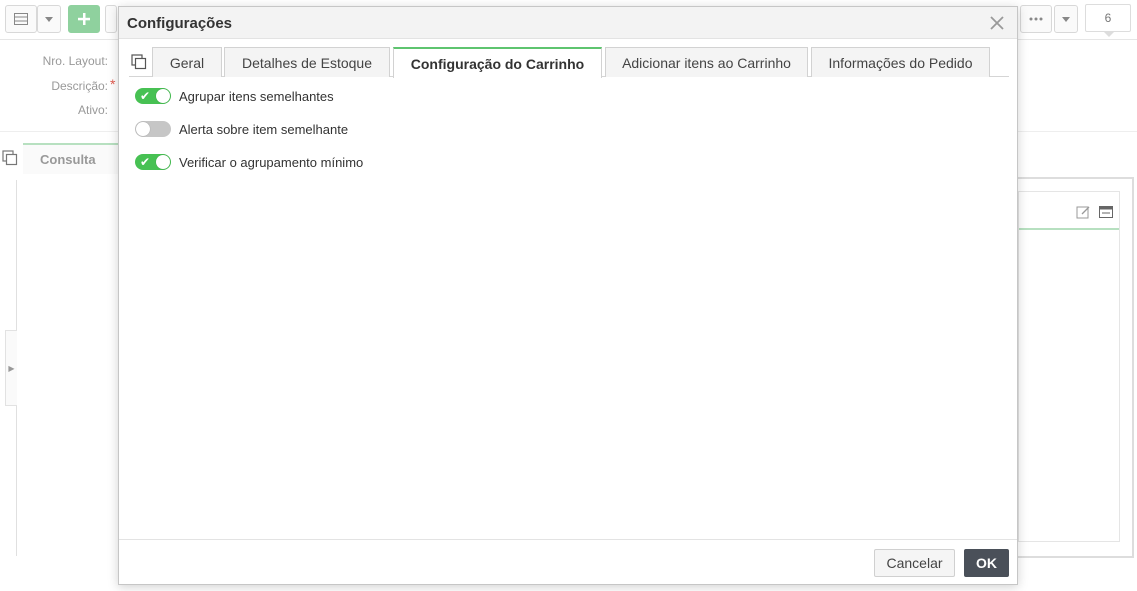  What do you see at coordinates (70, 158) in the screenshot?
I see `tab-consulta: Consulta` at bounding box center [70, 158].